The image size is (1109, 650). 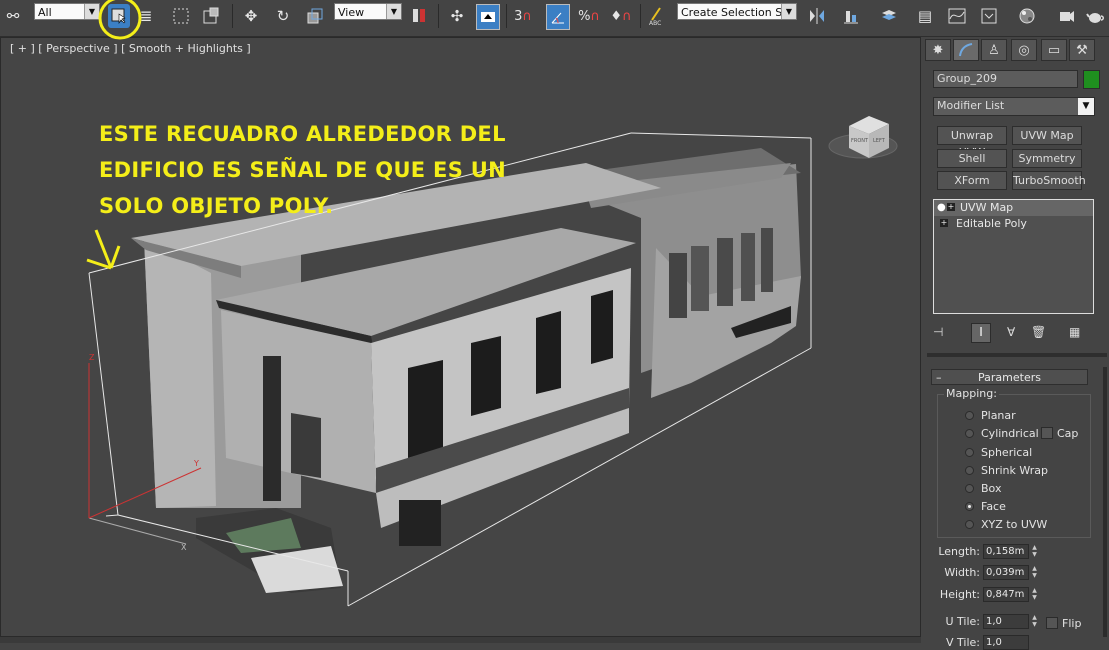 I want to click on stack-item-label: UVW Map, so click(x=987, y=207).